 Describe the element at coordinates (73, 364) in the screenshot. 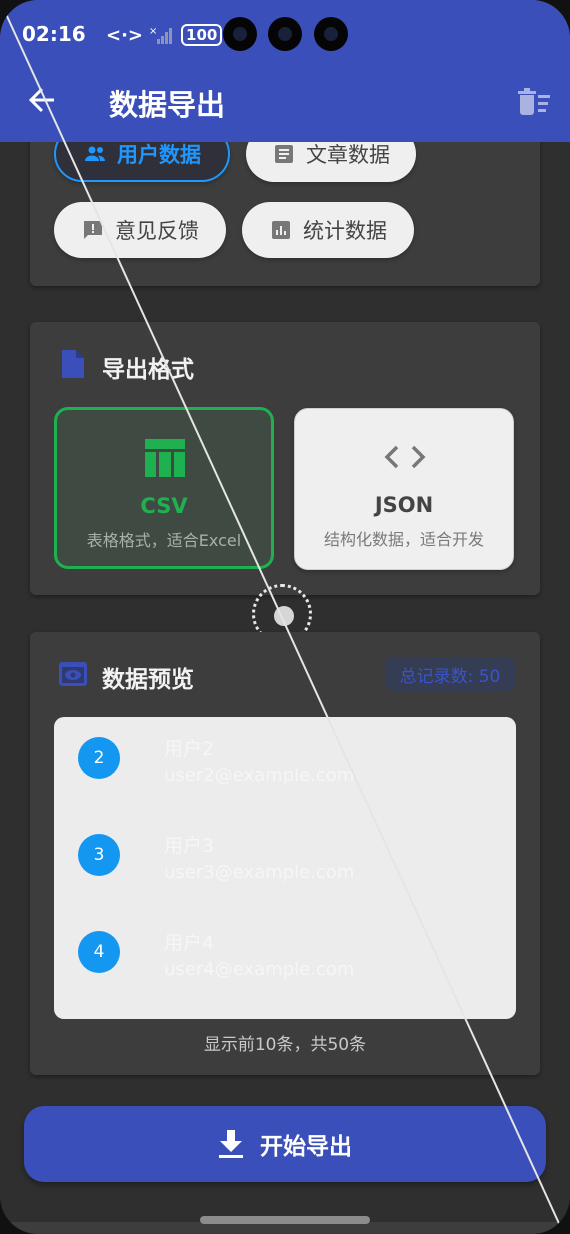

I see `file-icon` at that location.